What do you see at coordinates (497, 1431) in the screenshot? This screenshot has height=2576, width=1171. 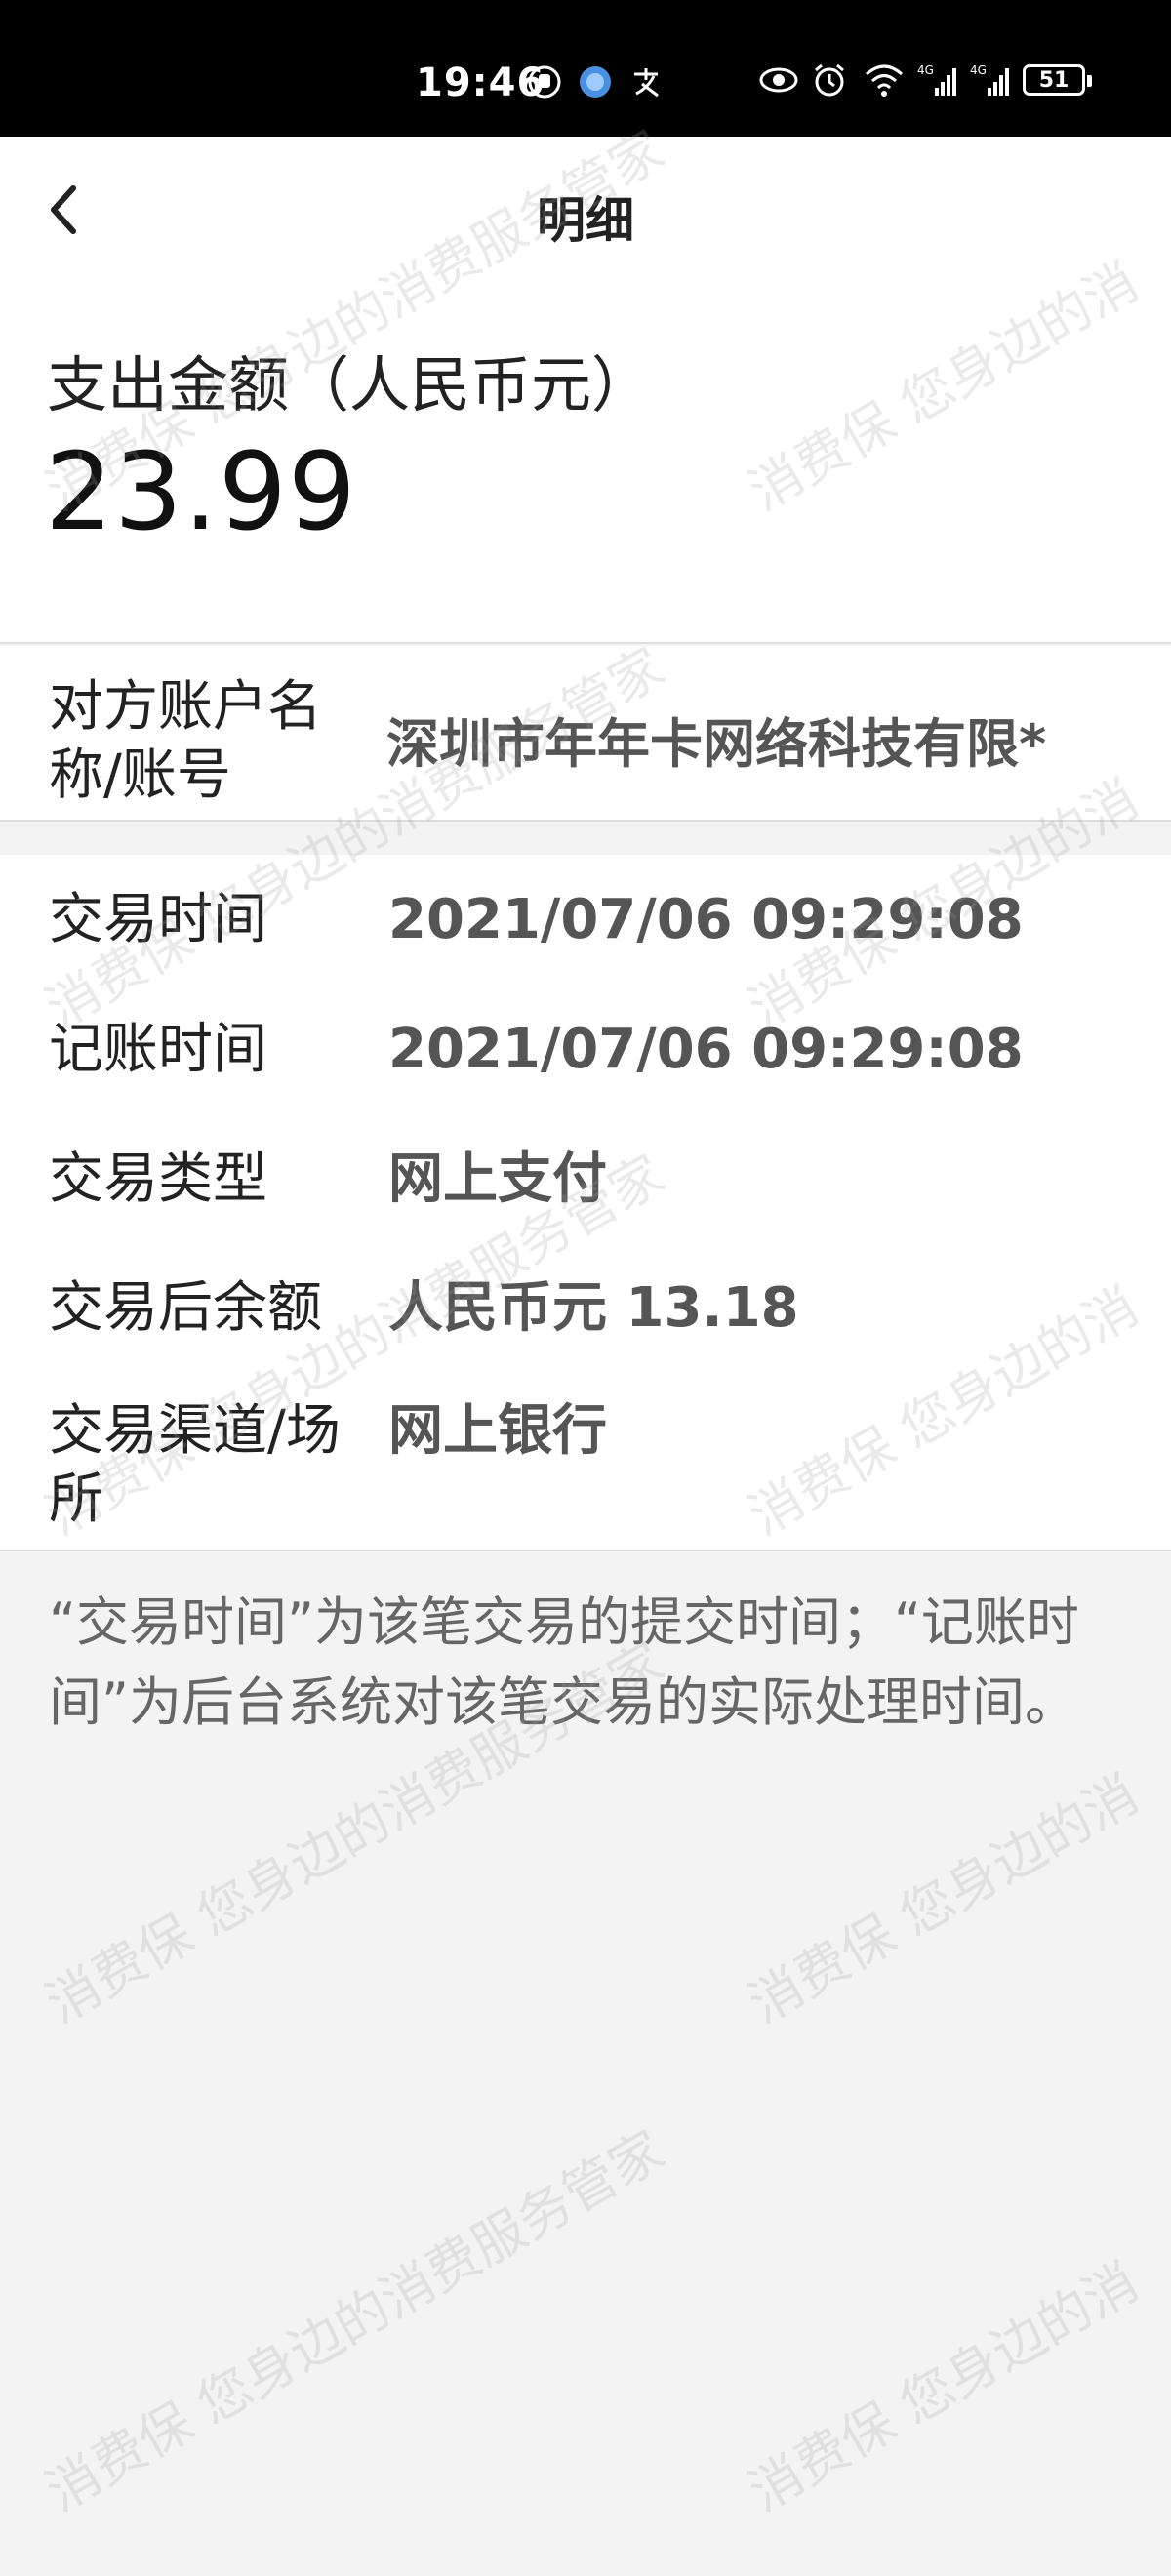 I see `detail-value: 网上银行` at bounding box center [497, 1431].